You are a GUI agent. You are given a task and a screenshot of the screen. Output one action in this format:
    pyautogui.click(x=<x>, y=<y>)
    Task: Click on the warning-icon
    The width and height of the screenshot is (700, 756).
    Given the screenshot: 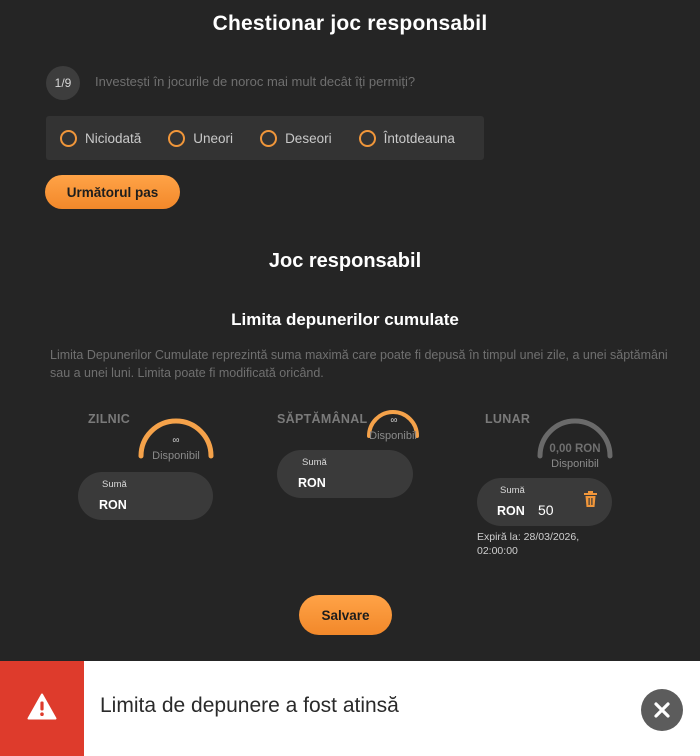 What is the action you would take?
    pyautogui.click(x=42, y=709)
    